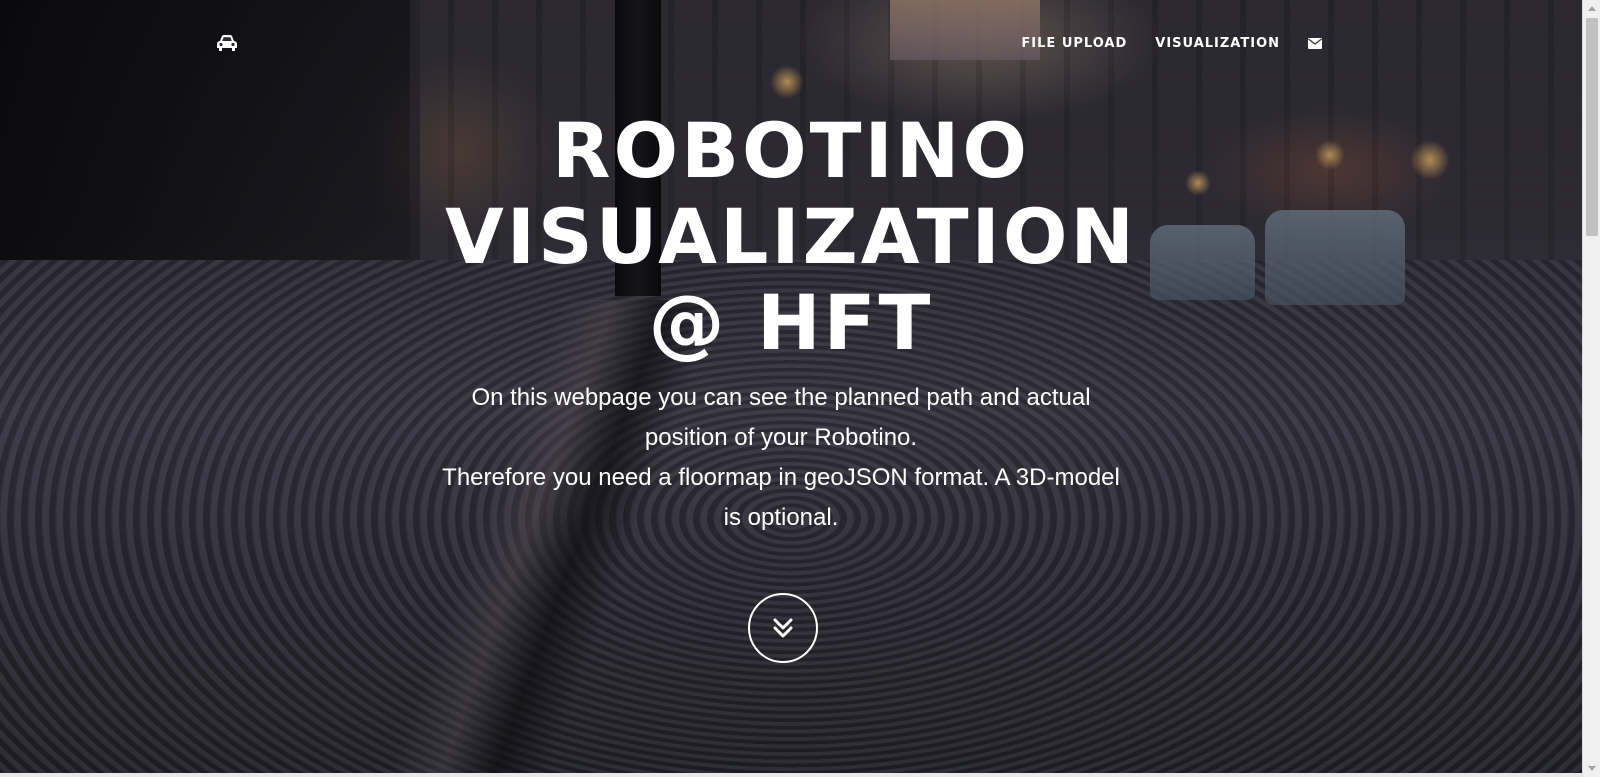 The width and height of the screenshot is (1600, 777). I want to click on nav-link-contact, so click(1315, 43).